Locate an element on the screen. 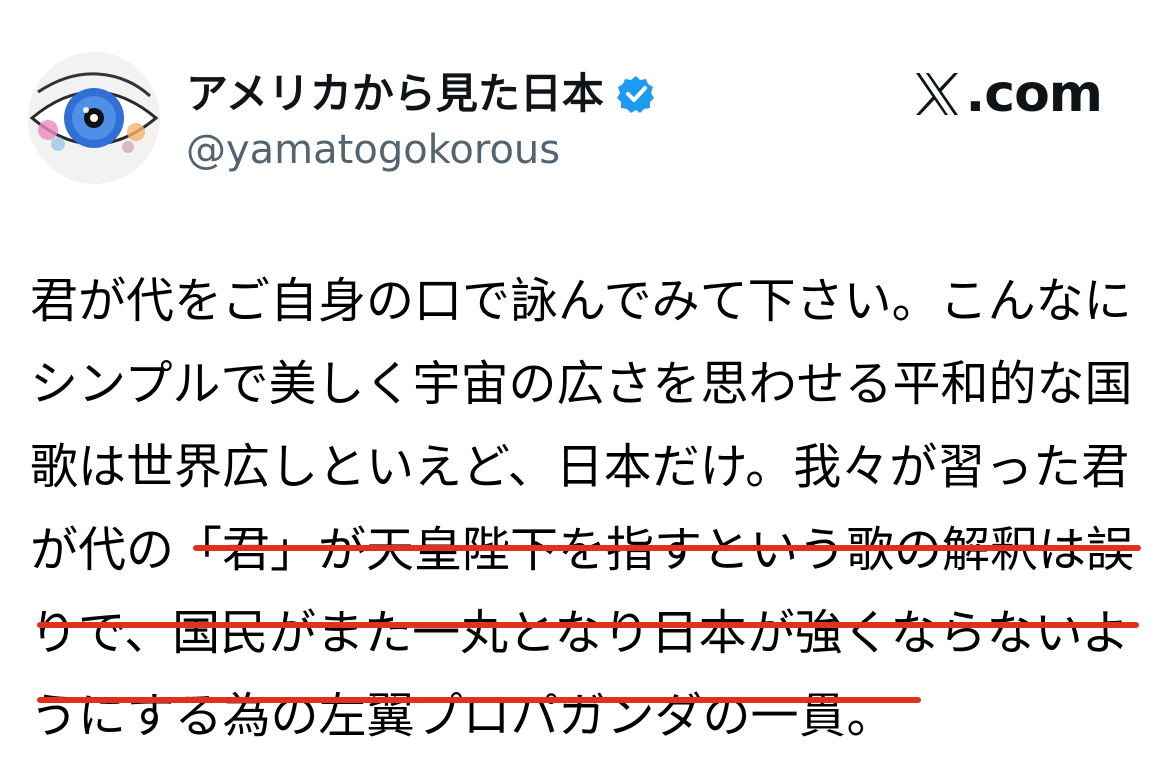 The width and height of the screenshot is (1170, 765). brand-mark: .com is located at coordinates (1007, 94).